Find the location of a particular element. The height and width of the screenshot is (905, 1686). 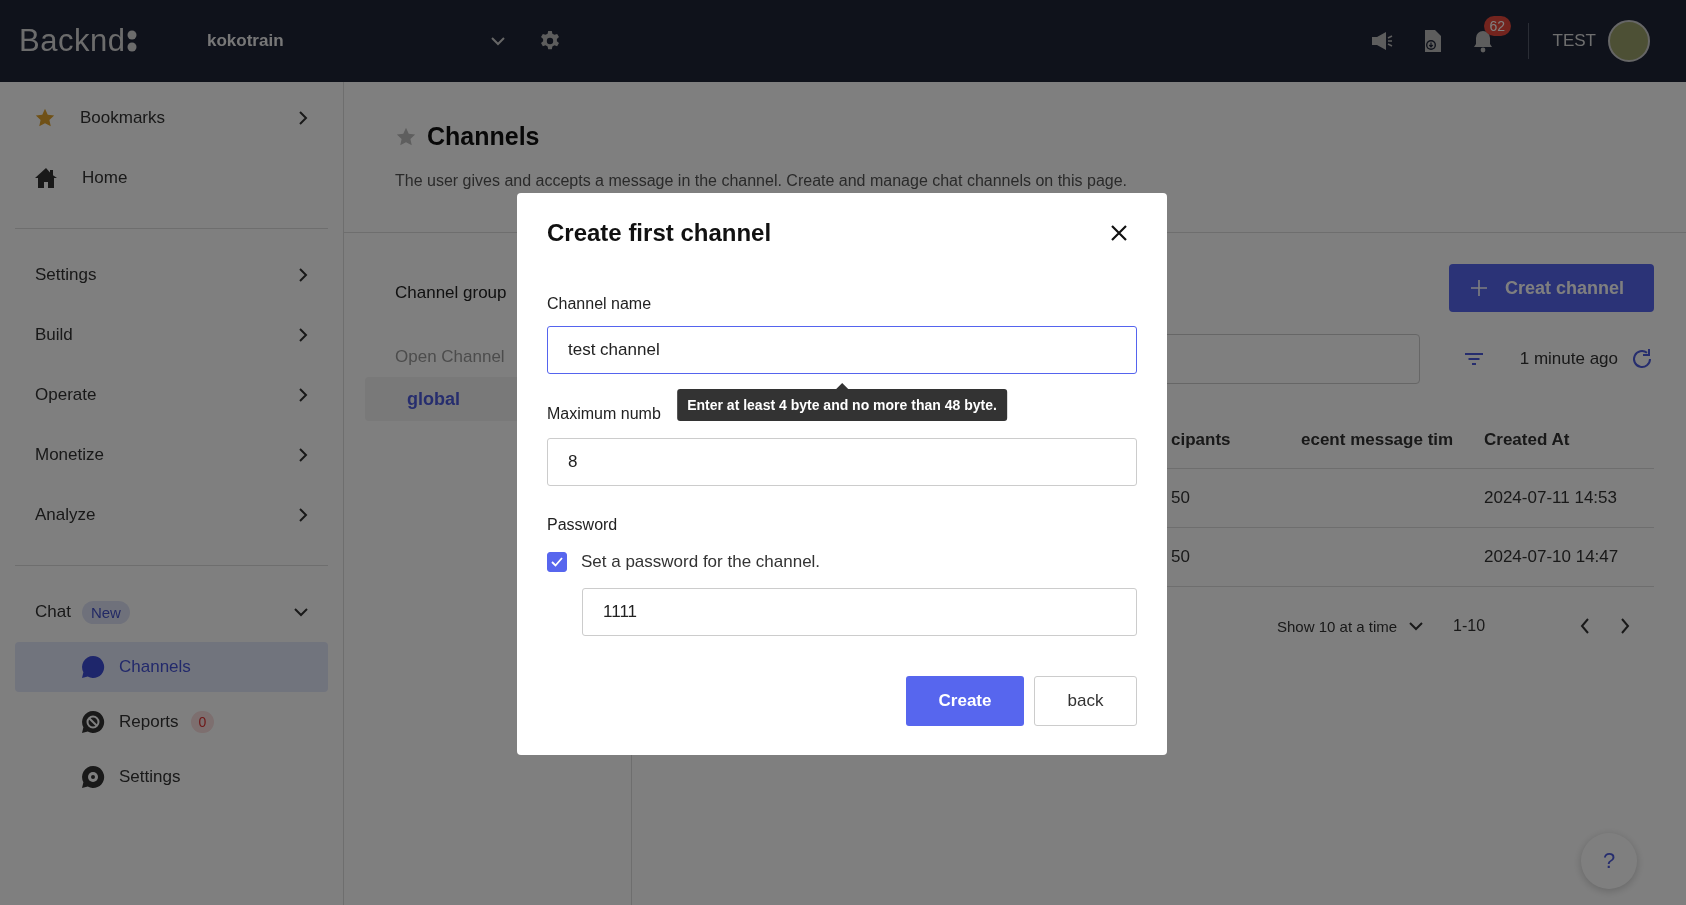

refresh-icon is located at coordinates (1642, 359).